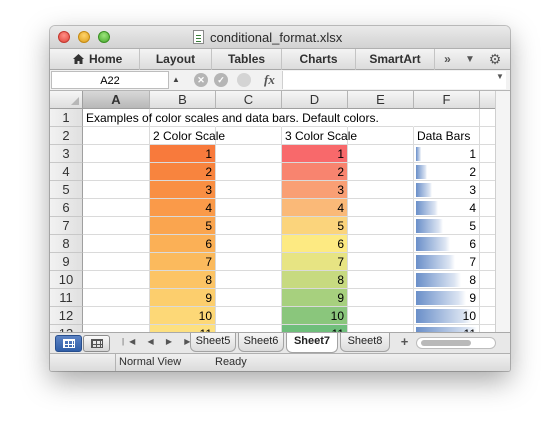  I want to click on row-header-13: 13, so click(66, 328).